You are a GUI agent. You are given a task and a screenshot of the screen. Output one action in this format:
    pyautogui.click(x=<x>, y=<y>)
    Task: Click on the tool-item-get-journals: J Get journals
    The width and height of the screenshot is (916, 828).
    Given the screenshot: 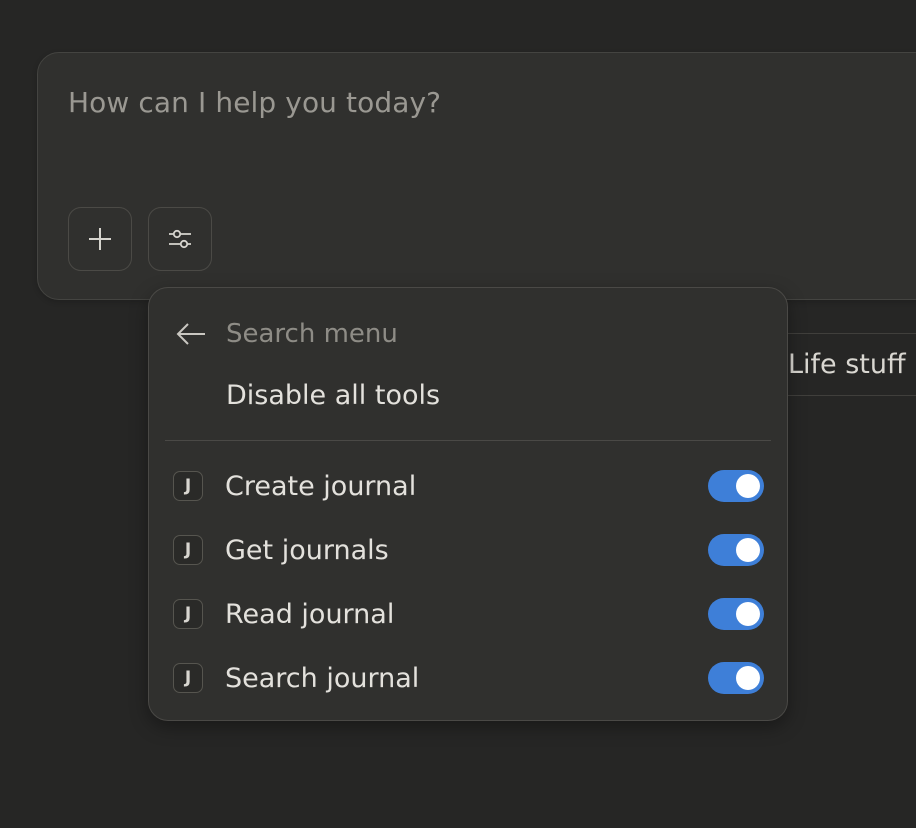 What is the action you would take?
    pyautogui.click(x=469, y=550)
    